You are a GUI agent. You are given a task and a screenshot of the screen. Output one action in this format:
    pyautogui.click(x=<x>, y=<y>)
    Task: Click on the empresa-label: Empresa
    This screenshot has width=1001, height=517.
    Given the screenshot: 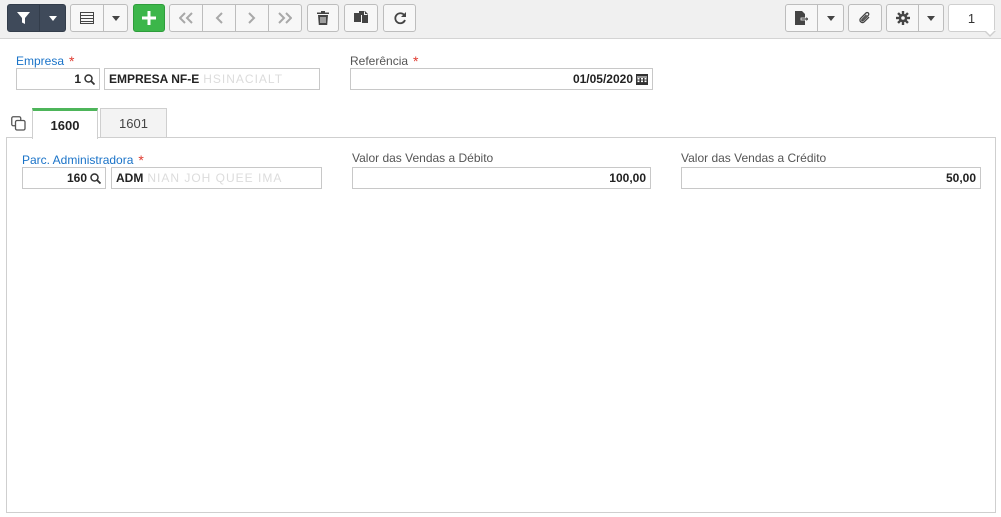 What is the action you would take?
    pyautogui.click(x=40, y=61)
    